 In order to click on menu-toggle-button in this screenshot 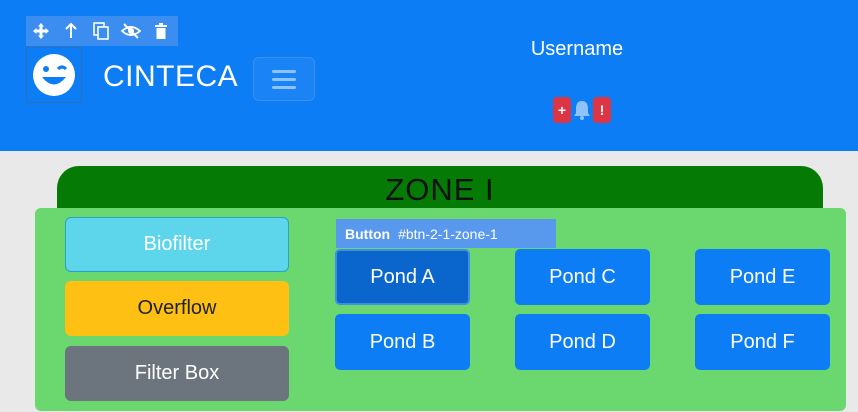, I will do `click(284, 79)`.